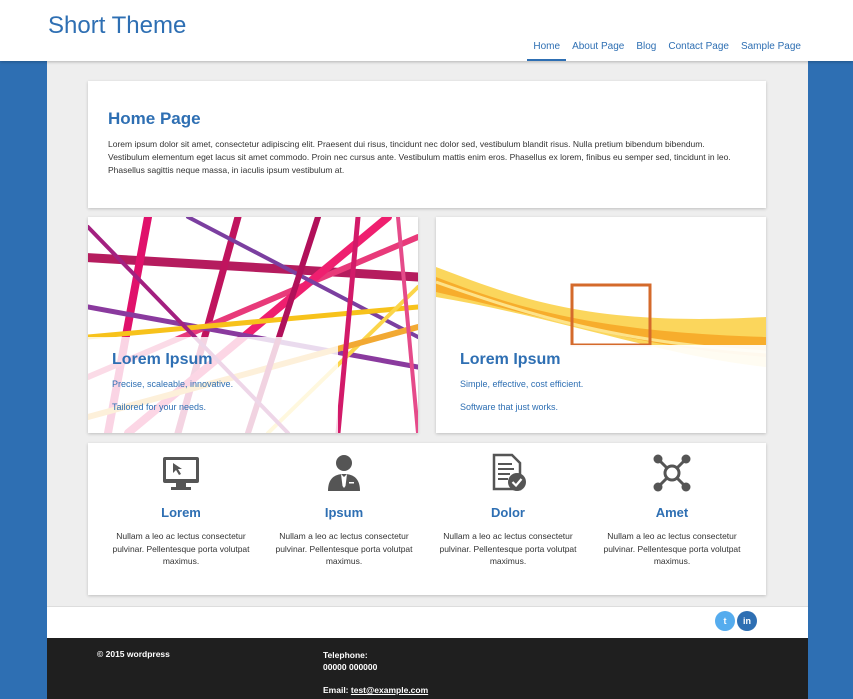 Image resolution: width=853 pixels, height=699 pixels. What do you see at coordinates (389, 690) in the screenshot?
I see `email-link: test@example.com` at bounding box center [389, 690].